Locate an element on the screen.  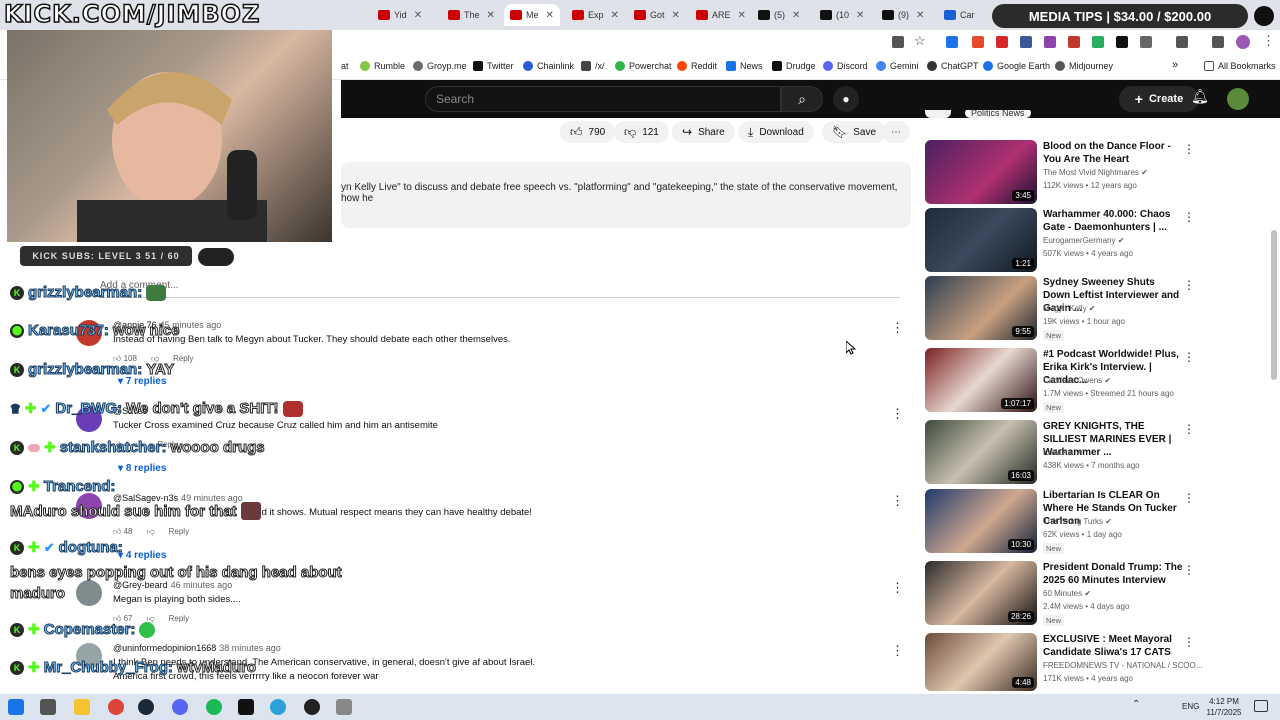
tab-4: Exp ✕ is located at coordinates (595, 15).